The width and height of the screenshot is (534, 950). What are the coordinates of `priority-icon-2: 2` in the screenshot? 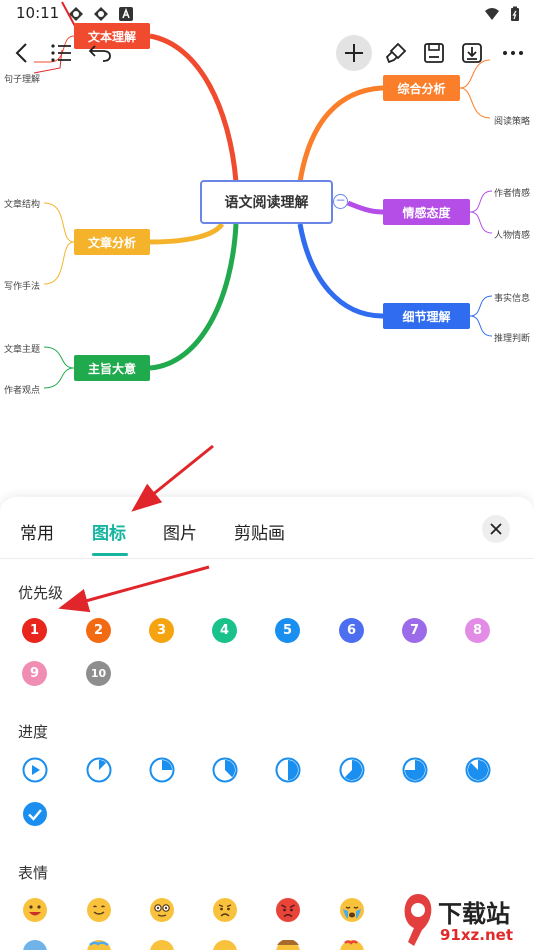 It's located at (98, 630).